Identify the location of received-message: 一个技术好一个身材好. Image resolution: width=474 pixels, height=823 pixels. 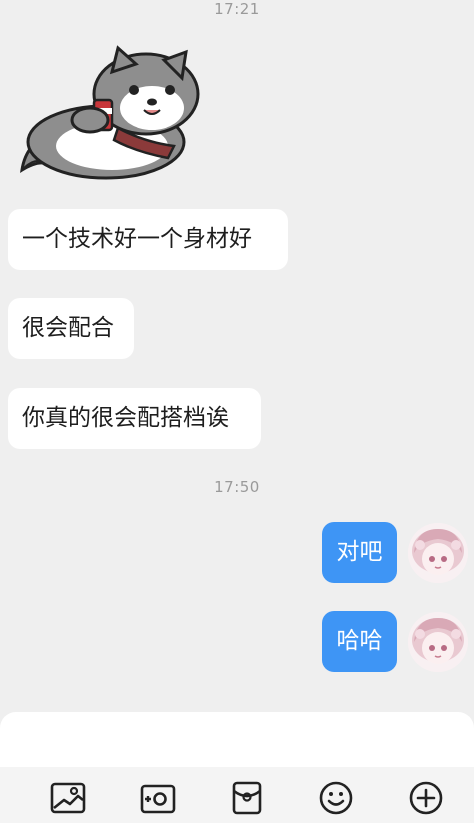
(148, 239).